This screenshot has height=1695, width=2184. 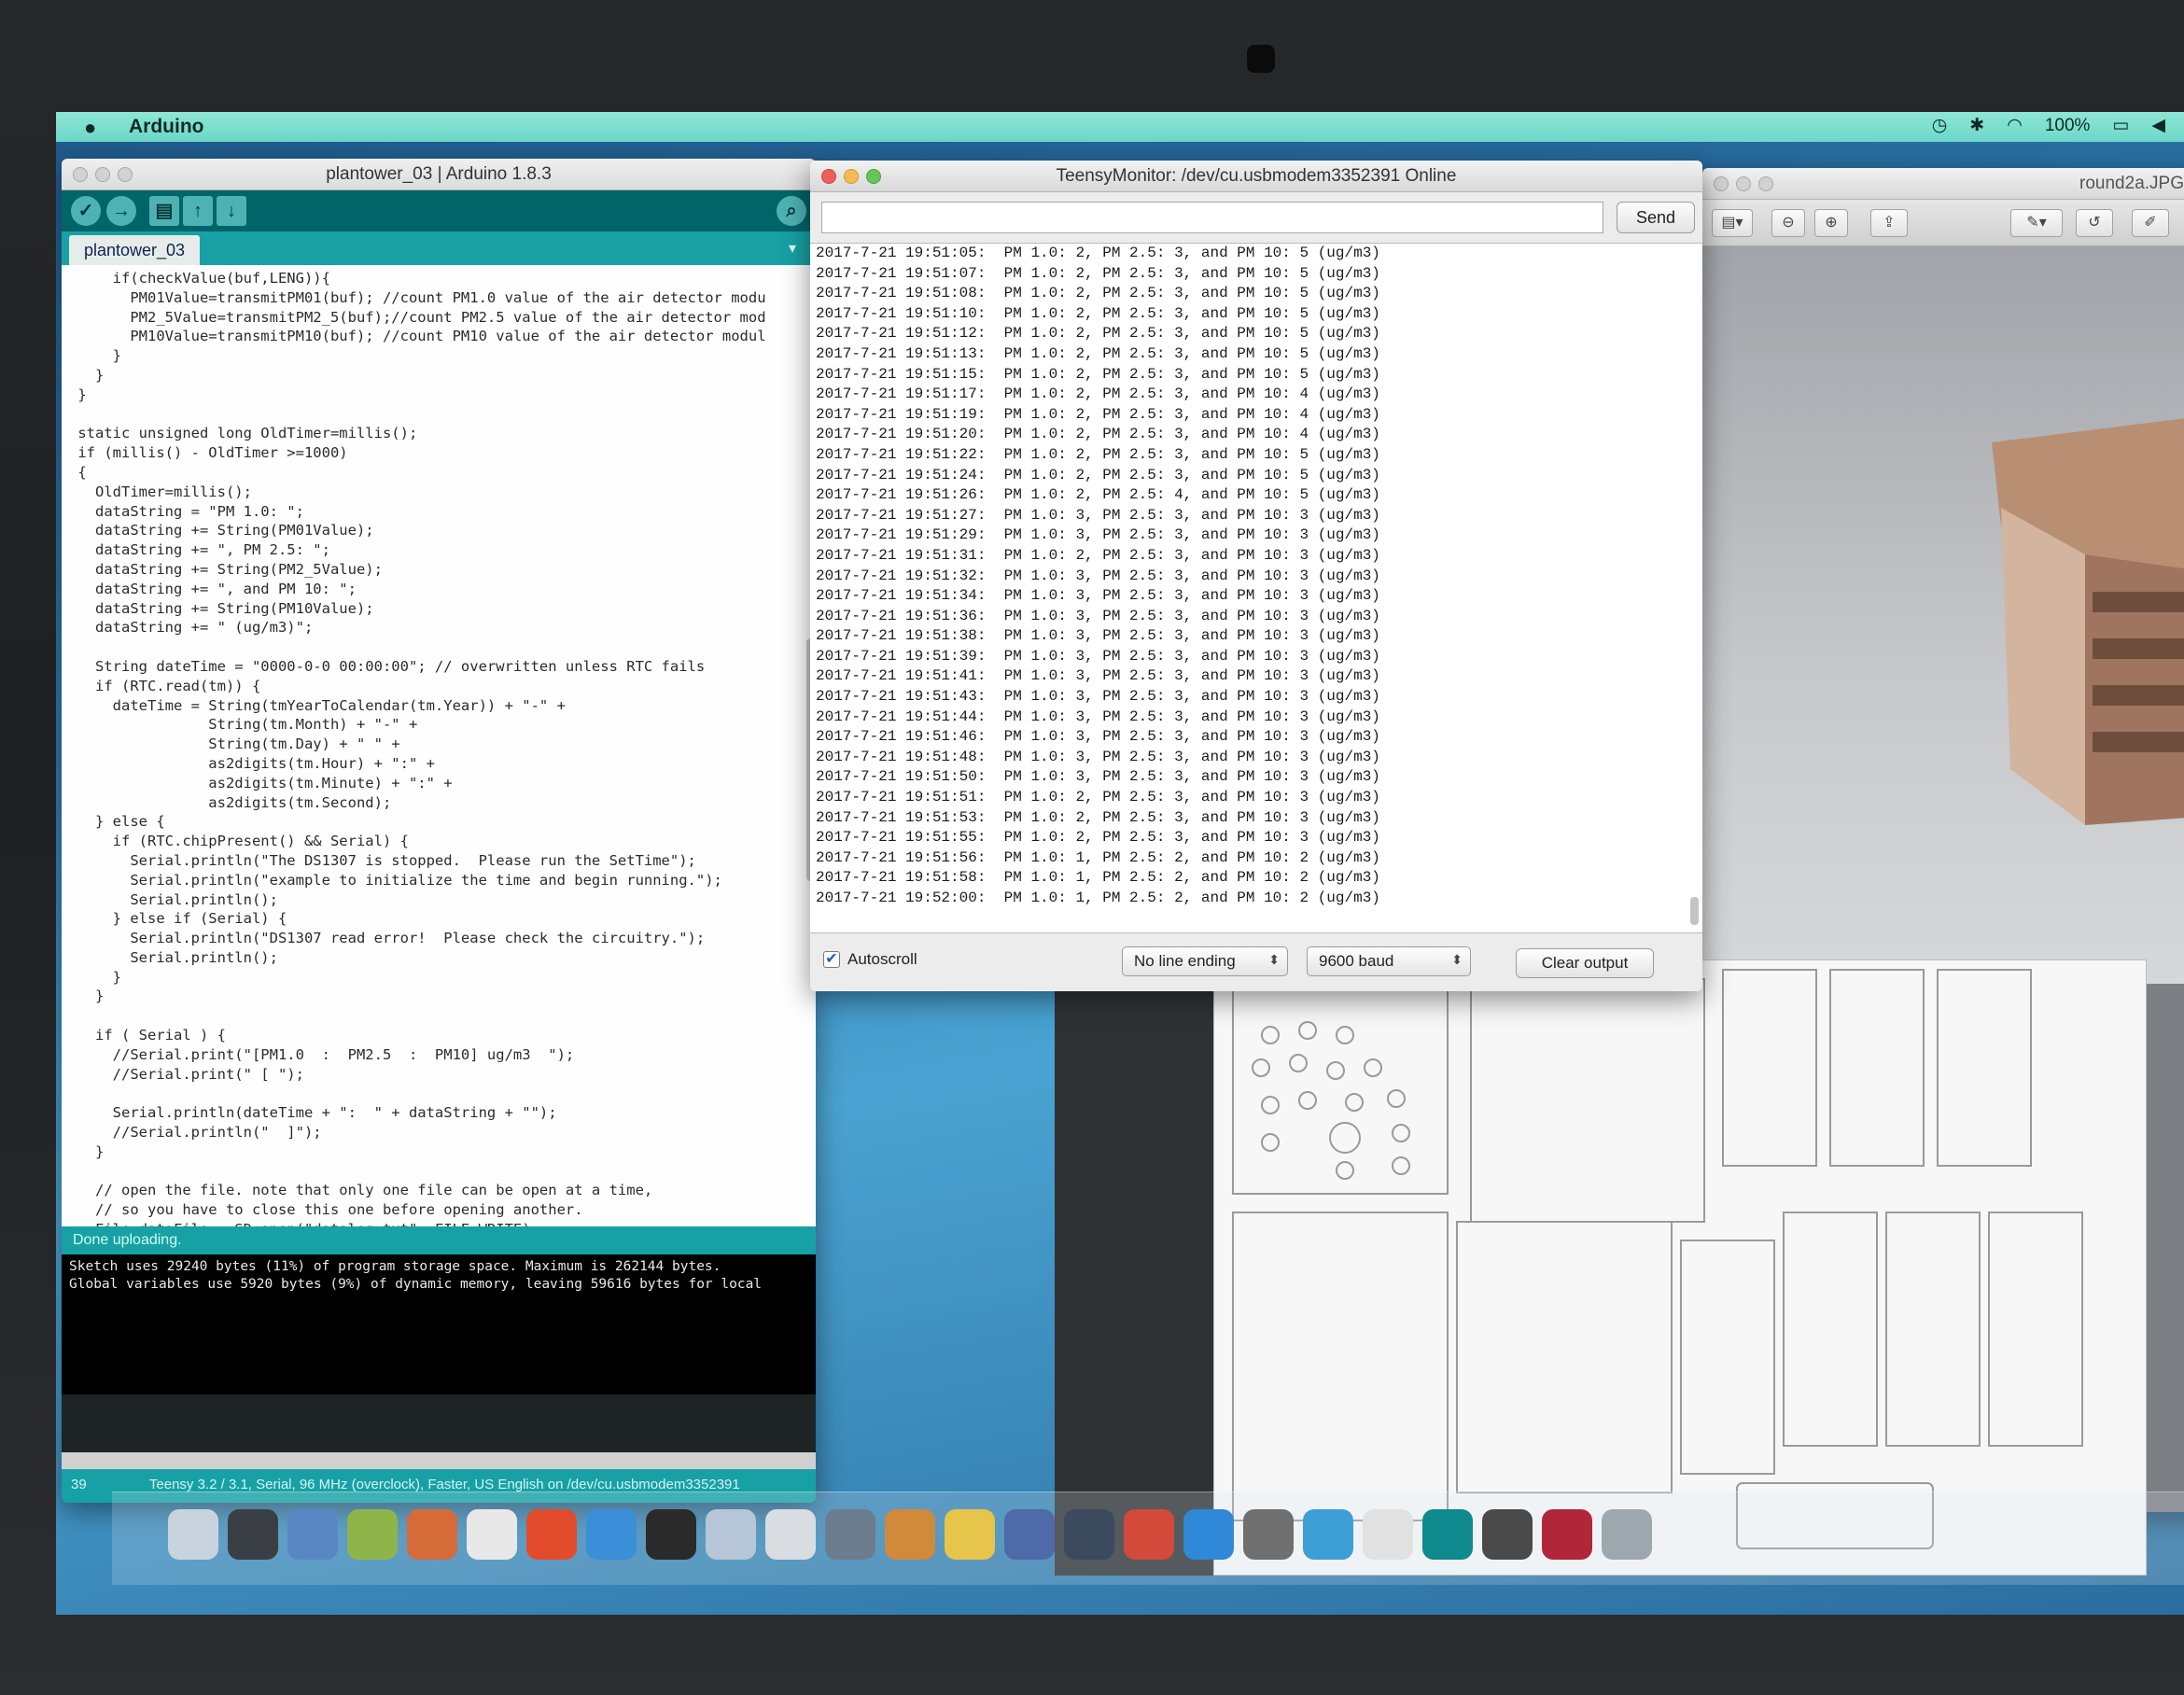 I want to click on volume-icon: ◀, so click(x=2158, y=125).